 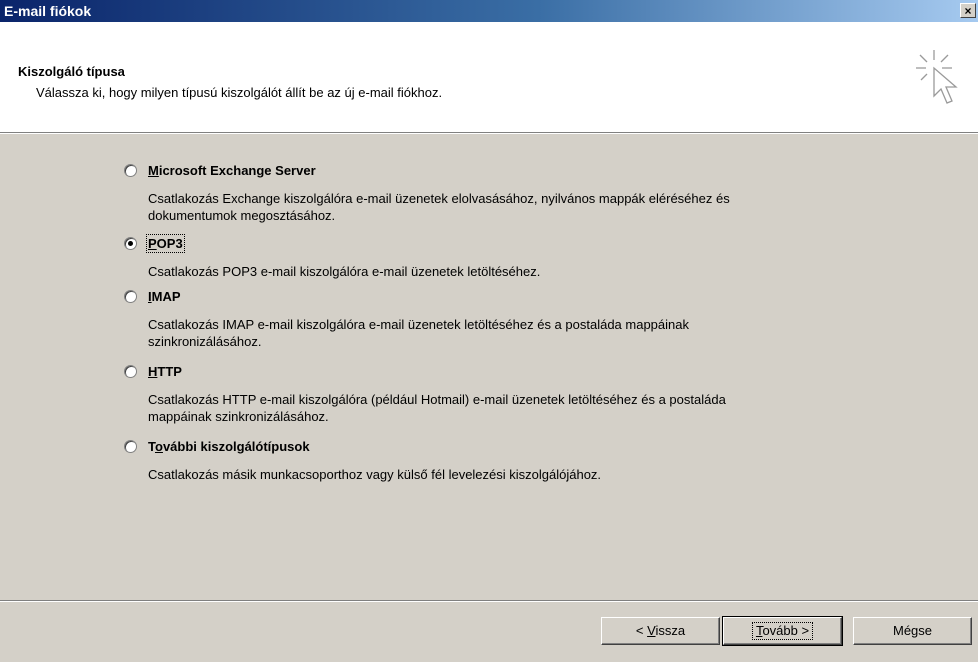 I want to click on radio-pop3, so click(x=130, y=243).